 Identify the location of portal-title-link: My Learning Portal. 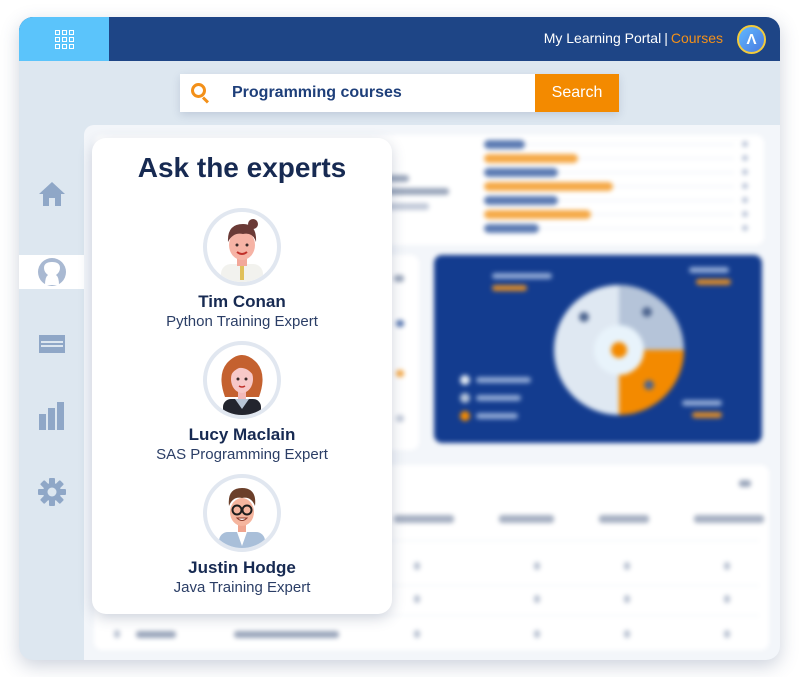
(603, 38).